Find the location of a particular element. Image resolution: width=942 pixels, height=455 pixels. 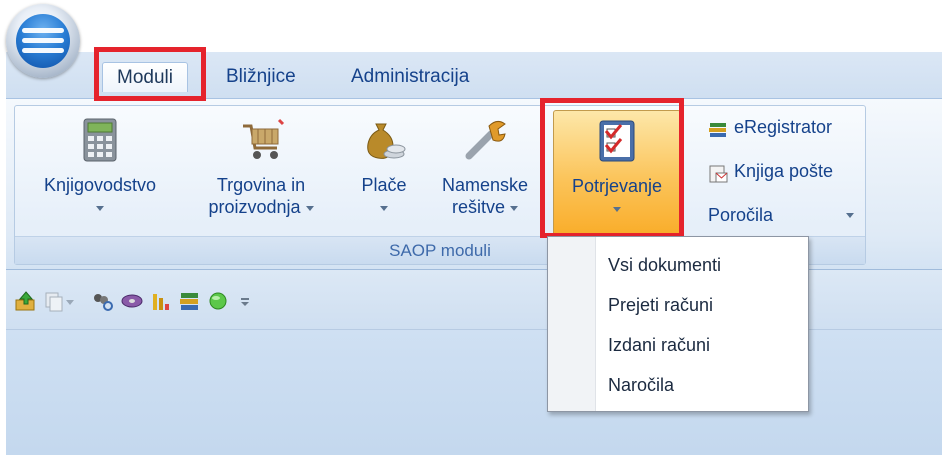

porocila-button: Poročila is located at coordinates (783, 215).